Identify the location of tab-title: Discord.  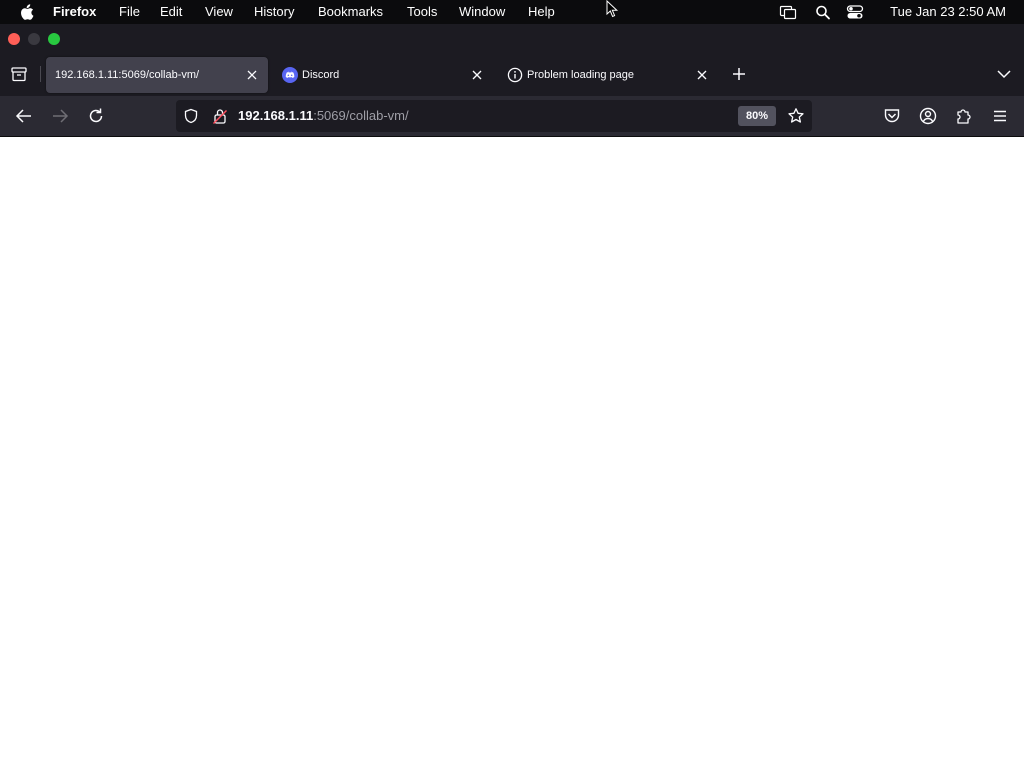
(321, 75).